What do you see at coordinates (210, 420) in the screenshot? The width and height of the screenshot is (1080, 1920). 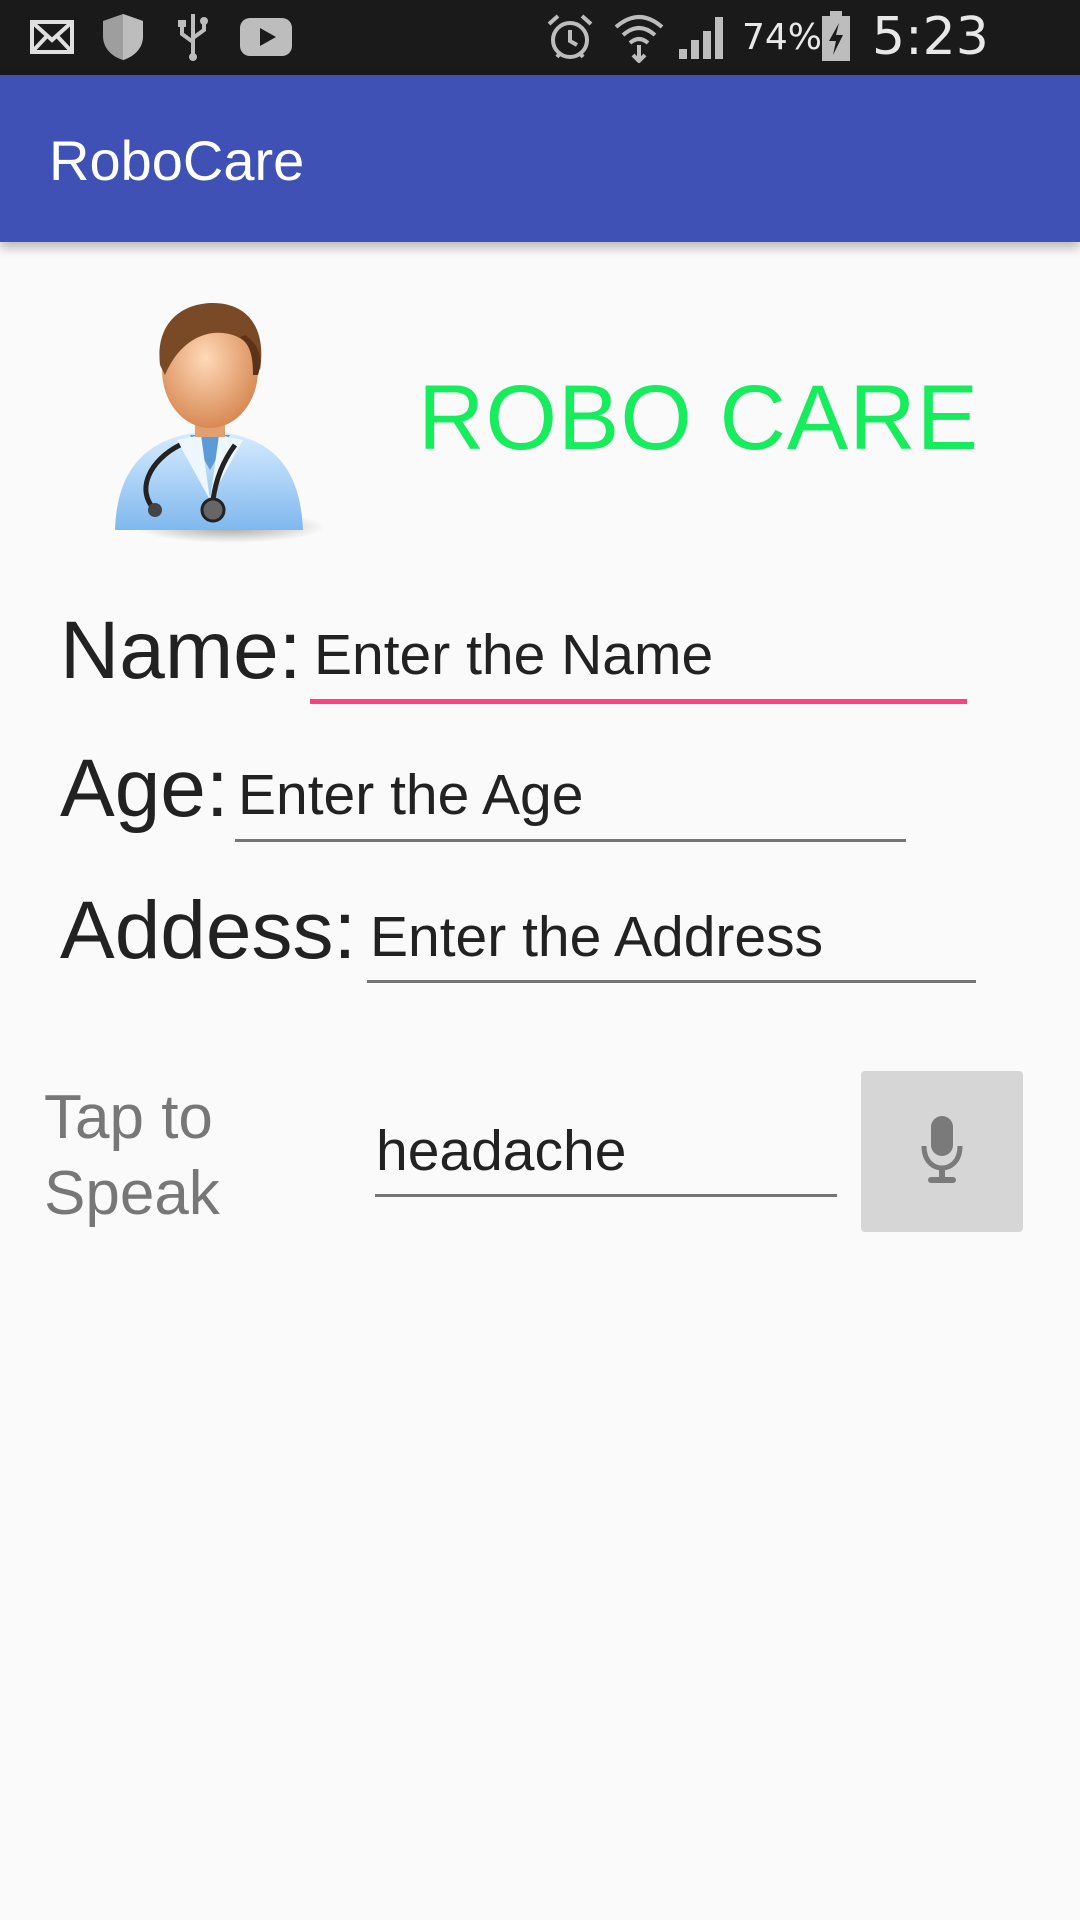 I see `doctor-avatar` at bounding box center [210, 420].